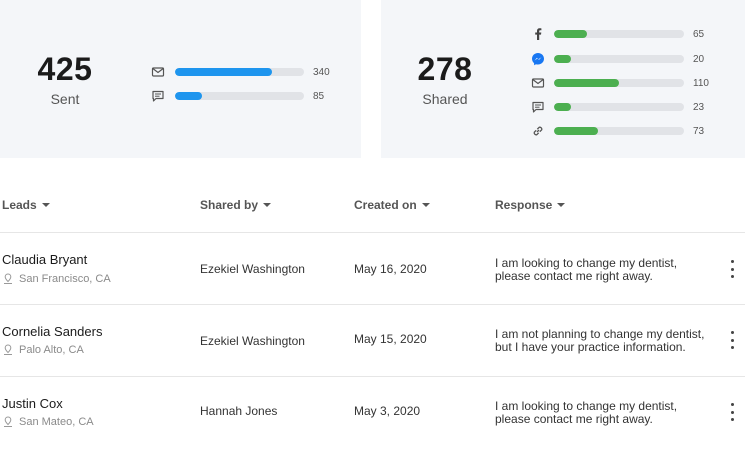  What do you see at coordinates (619, 131) in the screenshot?
I see `shared-link-bar` at bounding box center [619, 131].